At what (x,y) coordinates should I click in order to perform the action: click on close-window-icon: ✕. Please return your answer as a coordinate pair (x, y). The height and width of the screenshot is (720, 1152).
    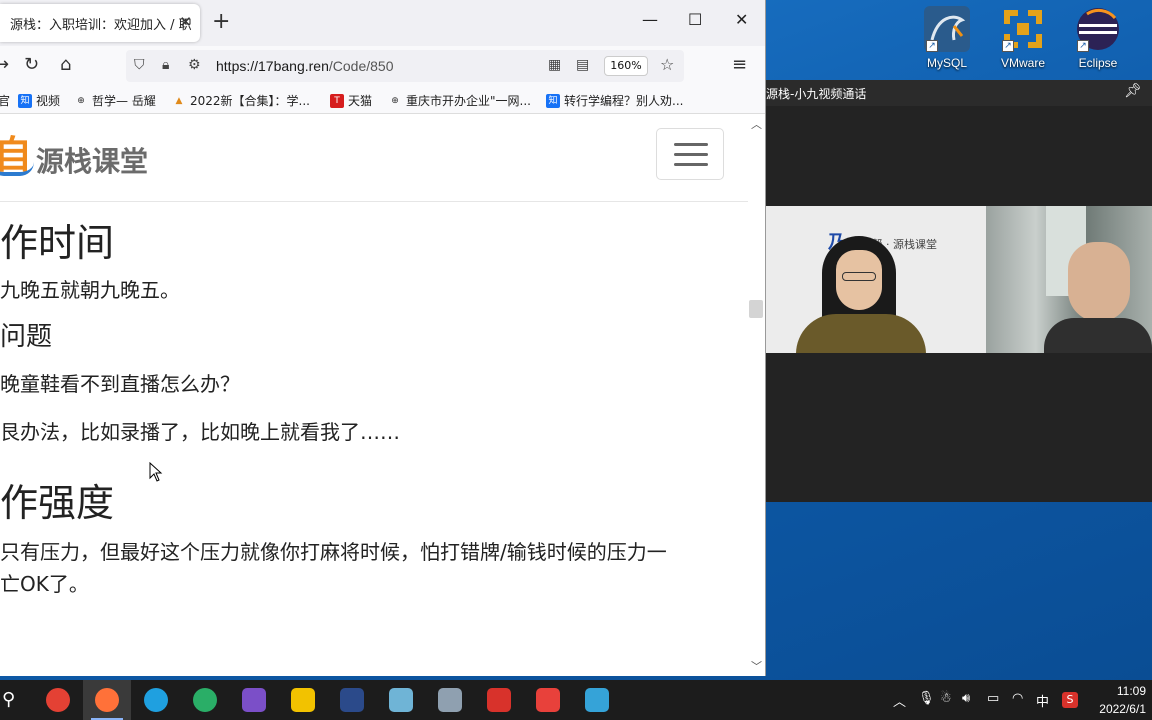
    Looking at the image, I should click on (741, 19).